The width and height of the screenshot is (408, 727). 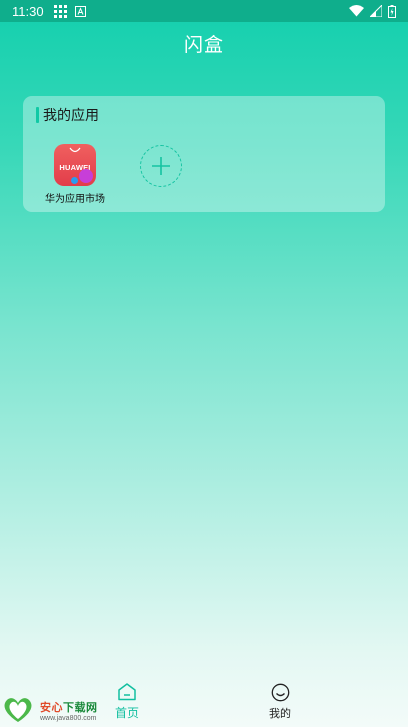 I want to click on battery-icon, so click(x=392, y=11).